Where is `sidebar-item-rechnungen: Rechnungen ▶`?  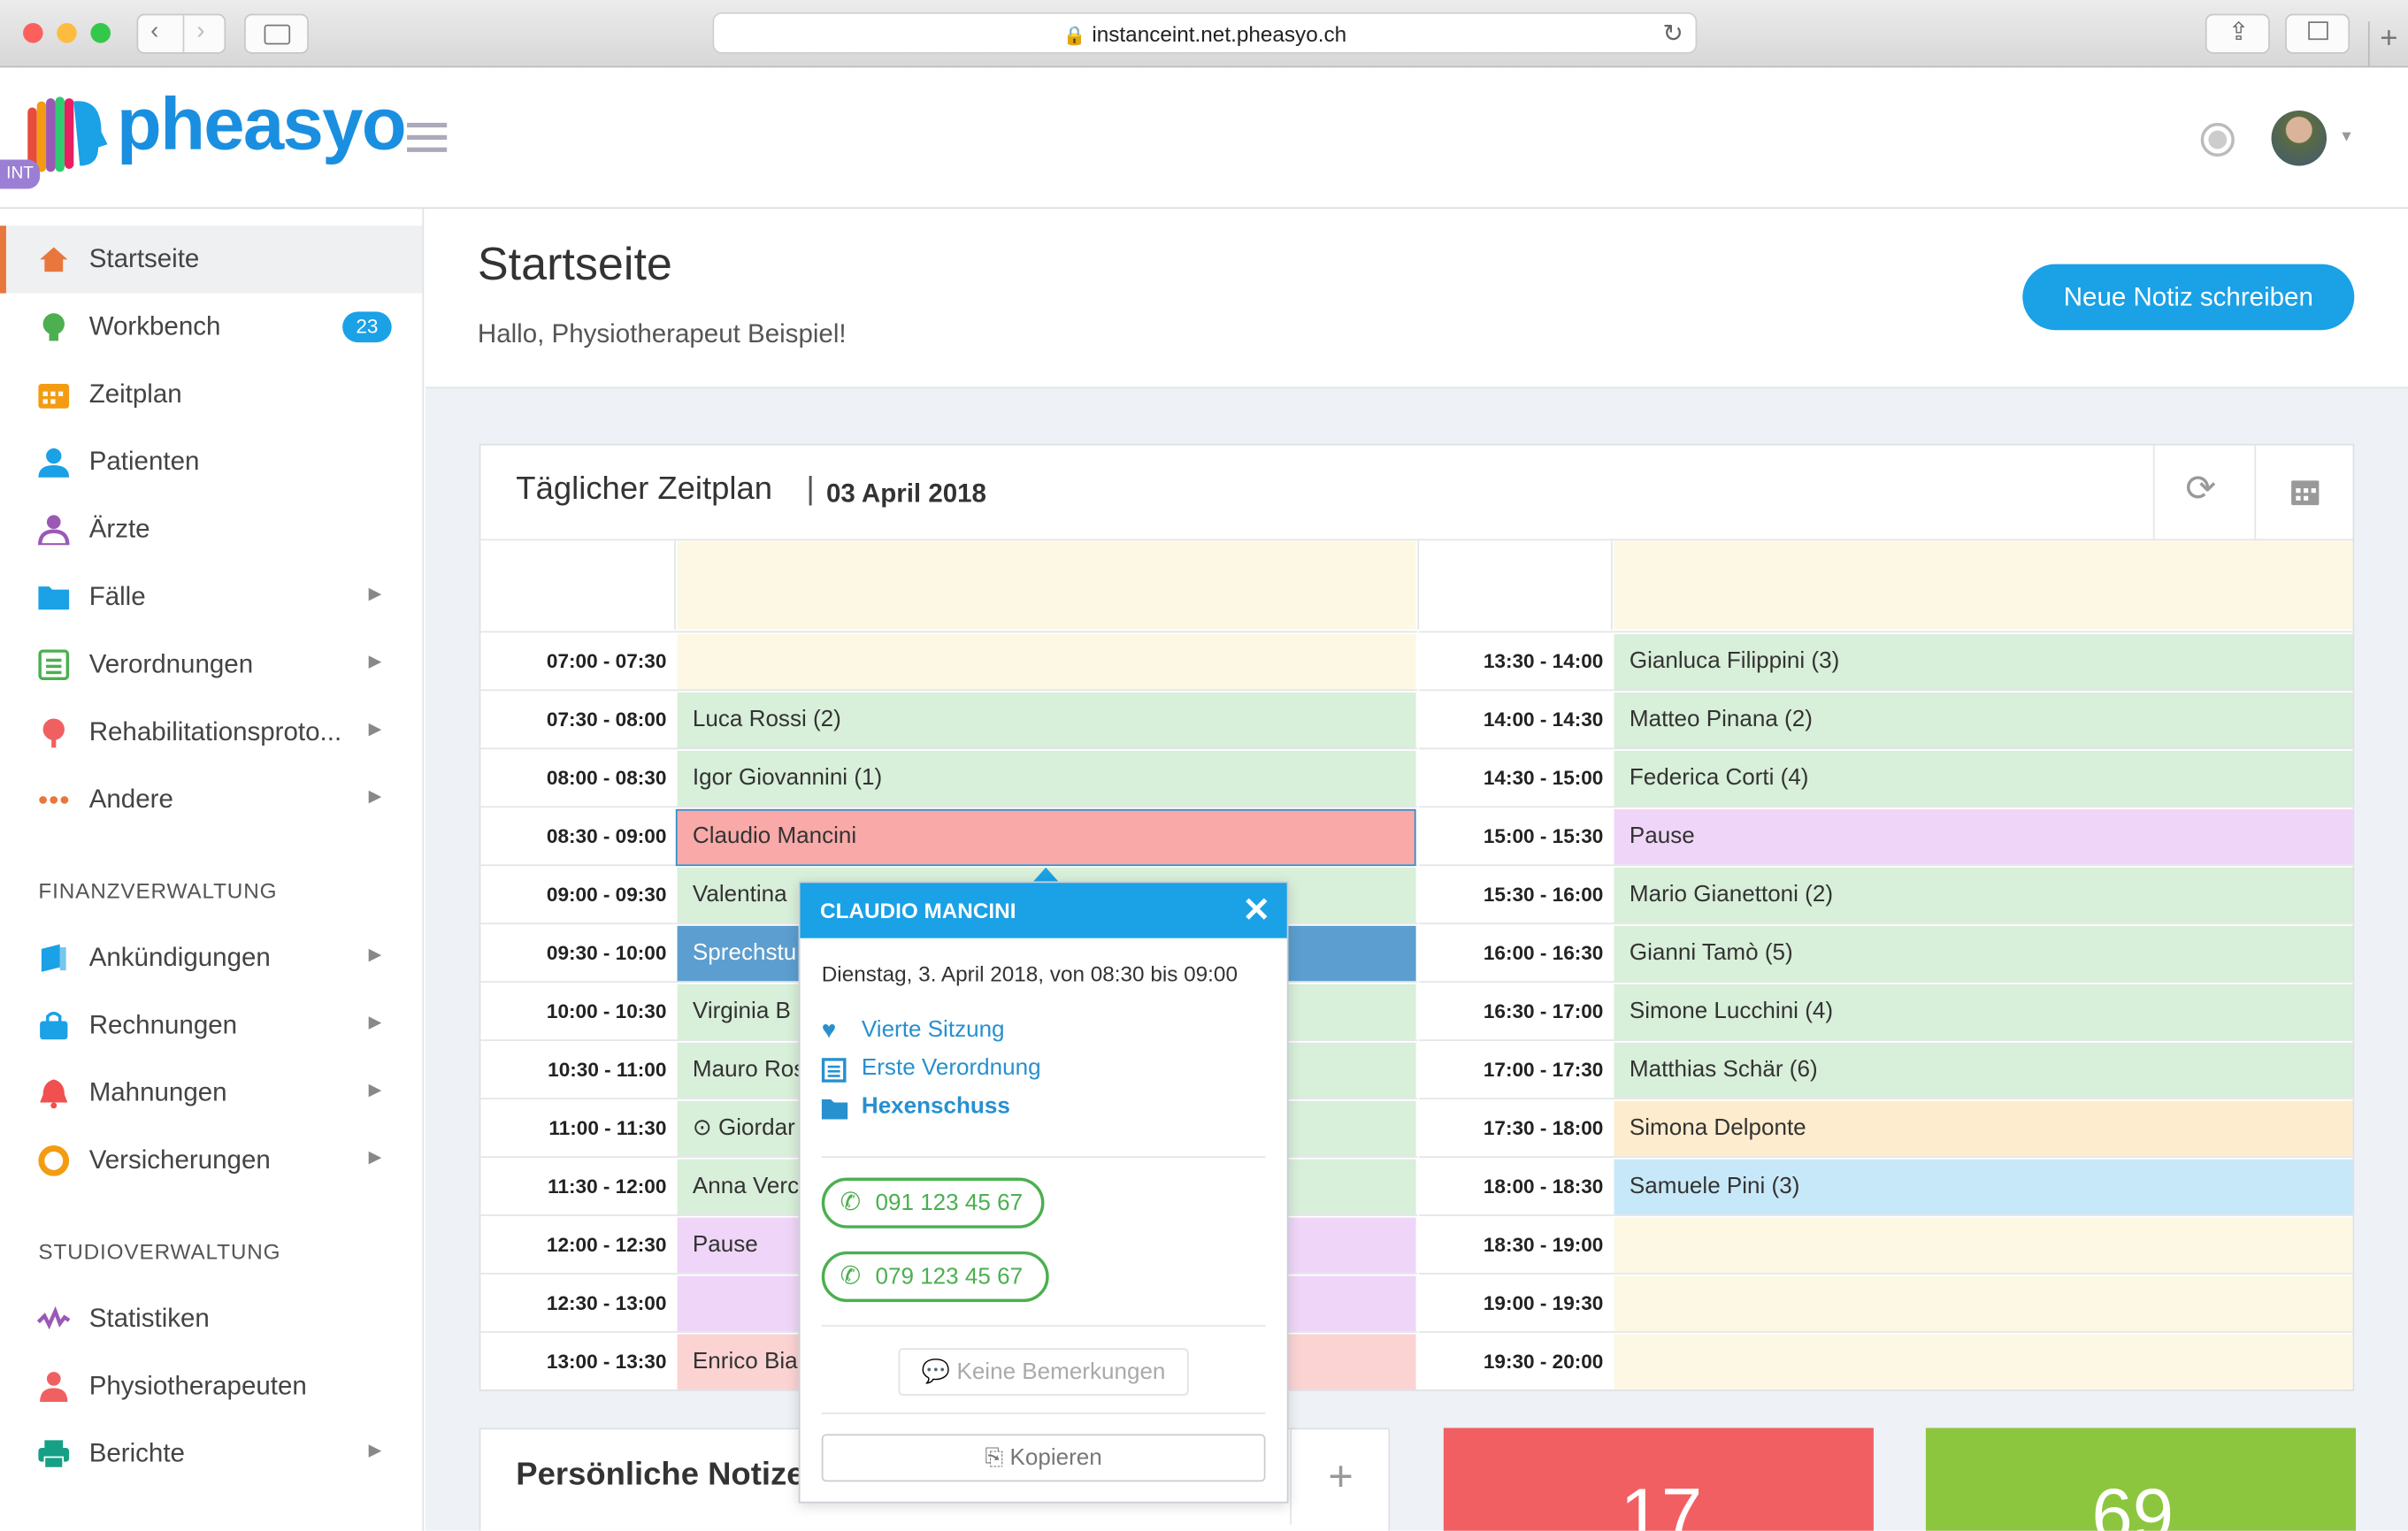 sidebar-item-rechnungen: Rechnungen ▶ is located at coordinates (211, 1025).